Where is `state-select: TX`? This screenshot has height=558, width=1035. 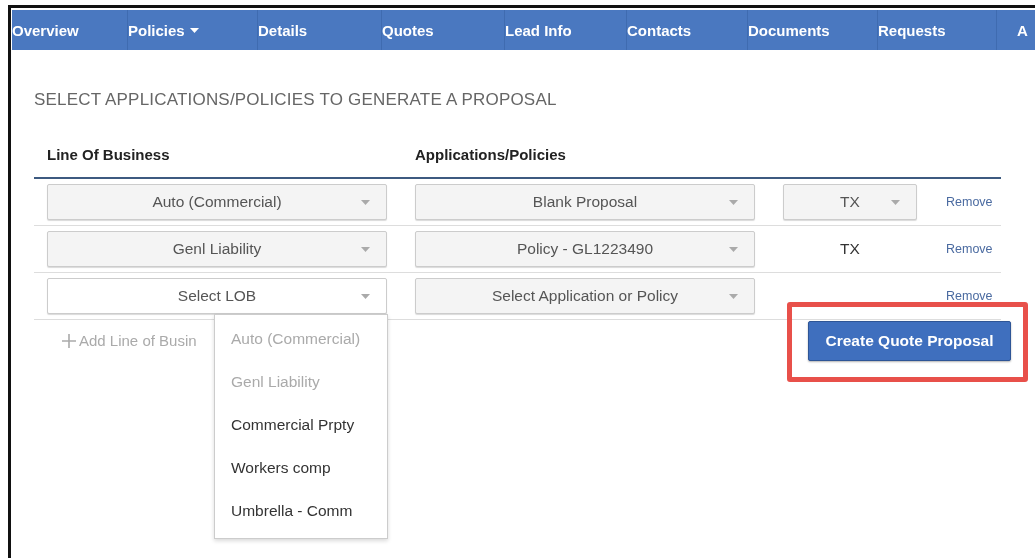
state-select: TX is located at coordinates (850, 202).